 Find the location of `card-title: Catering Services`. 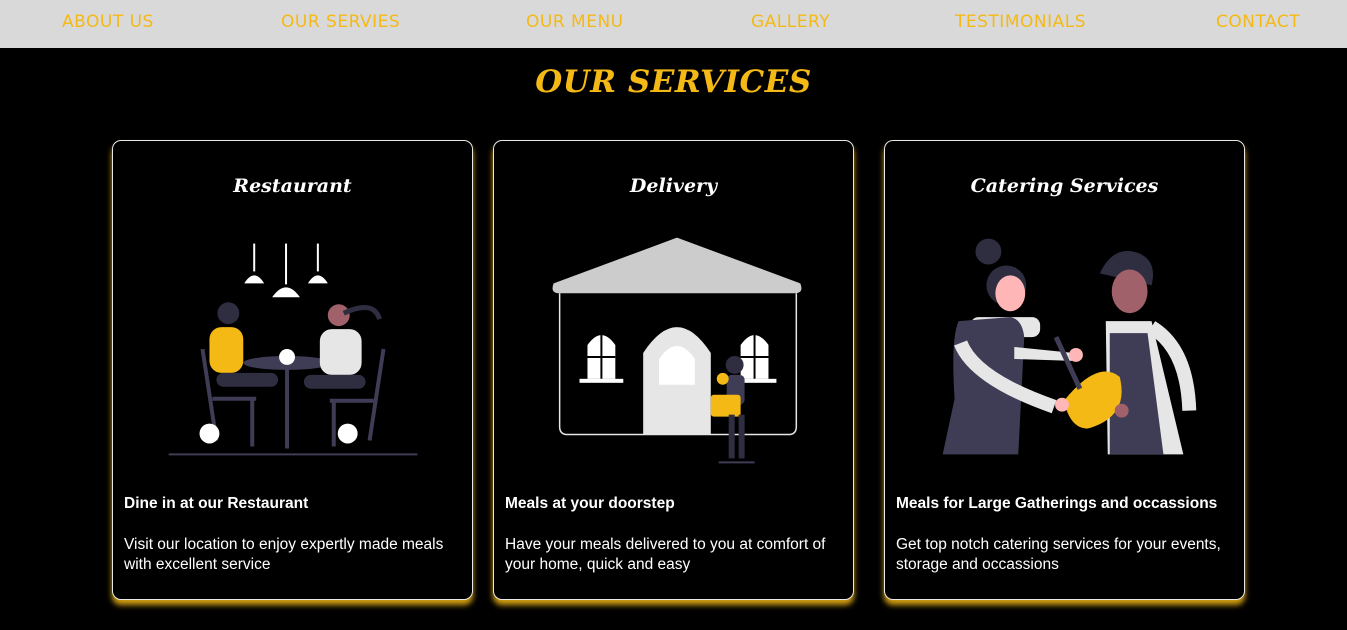

card-title: Catering Services is located at coordinates (1064, 186).